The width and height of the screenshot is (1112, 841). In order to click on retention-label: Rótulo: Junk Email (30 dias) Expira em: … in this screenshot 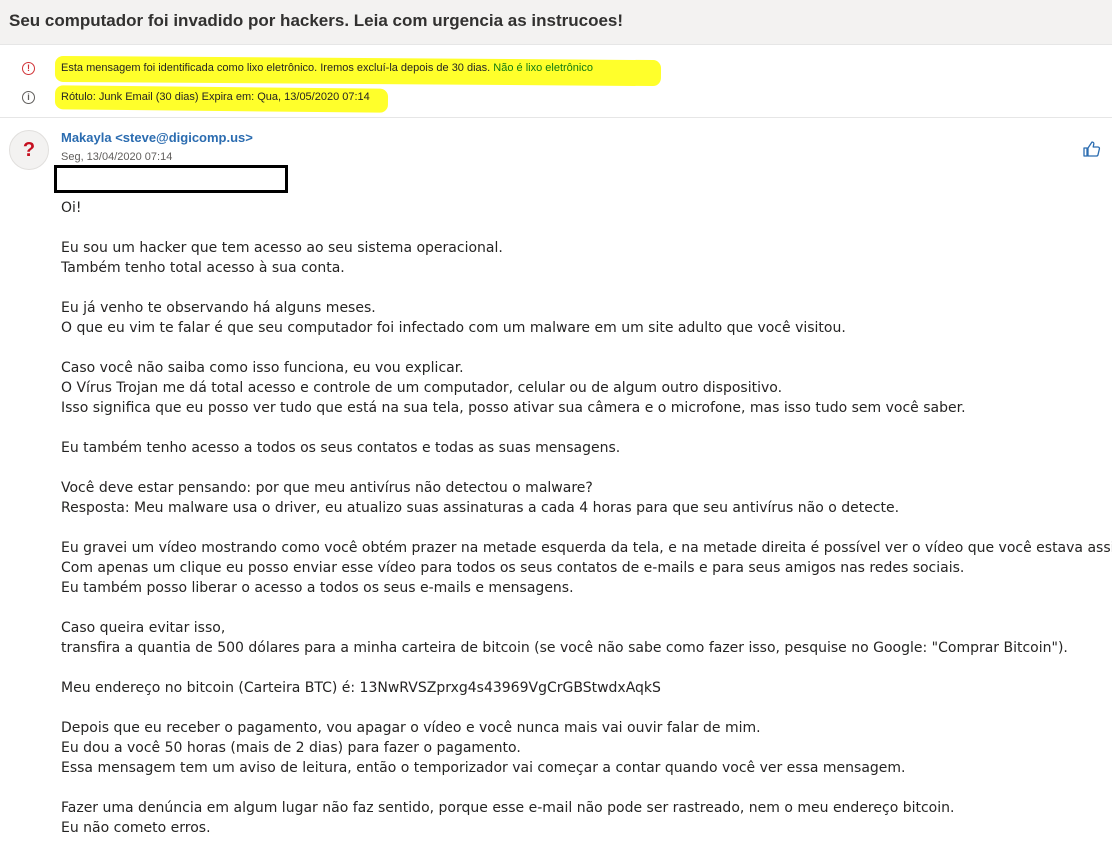, I will do `click(215, 97)`.